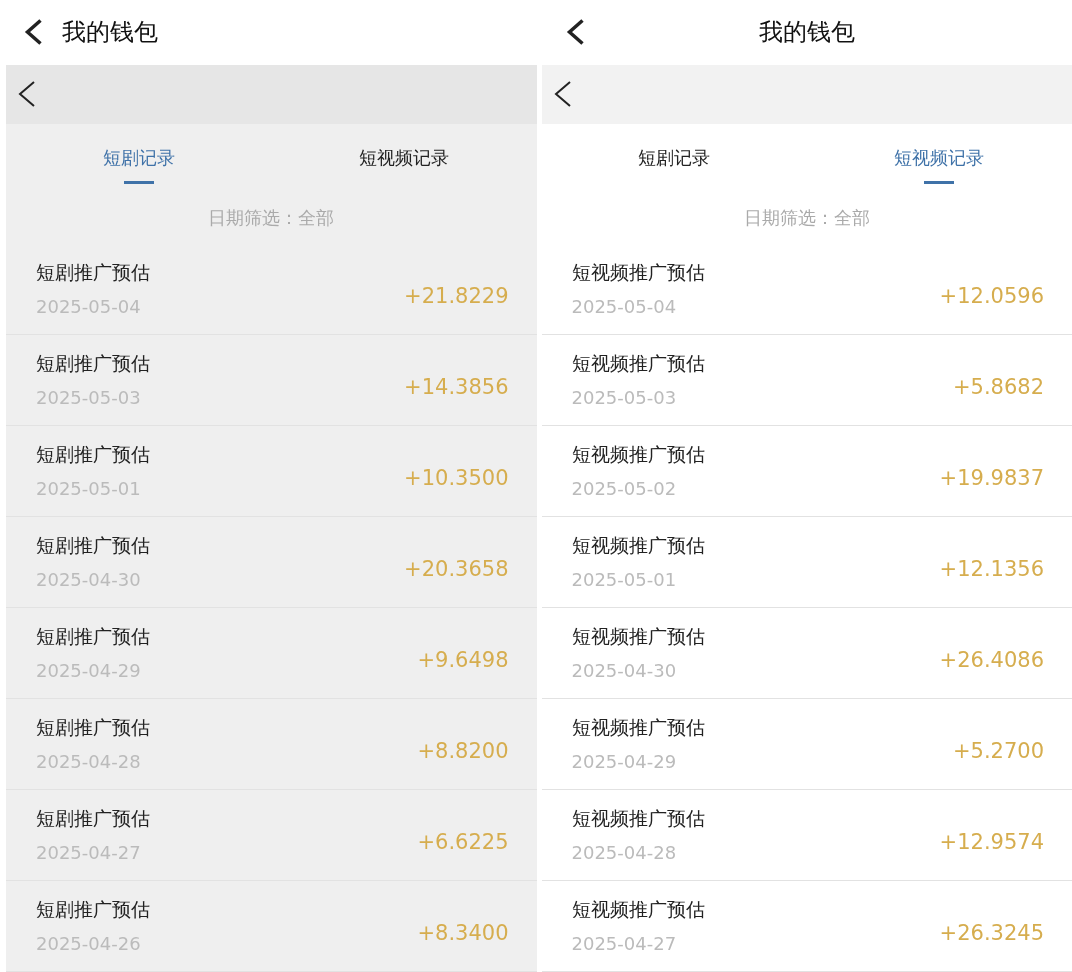 This screenshot has width=1072, height=972. Describe the element at coordinates (624, 761) in the screenshot. I see `record-date: 2025-04-29` at that location.